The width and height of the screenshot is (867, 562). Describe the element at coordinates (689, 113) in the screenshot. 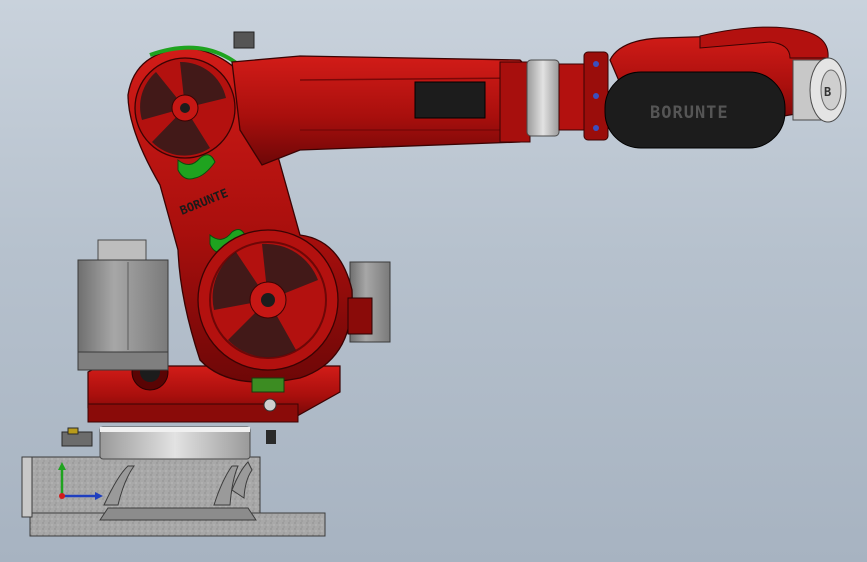

I see `forearm-brand-label: BORUNTE` at that location.